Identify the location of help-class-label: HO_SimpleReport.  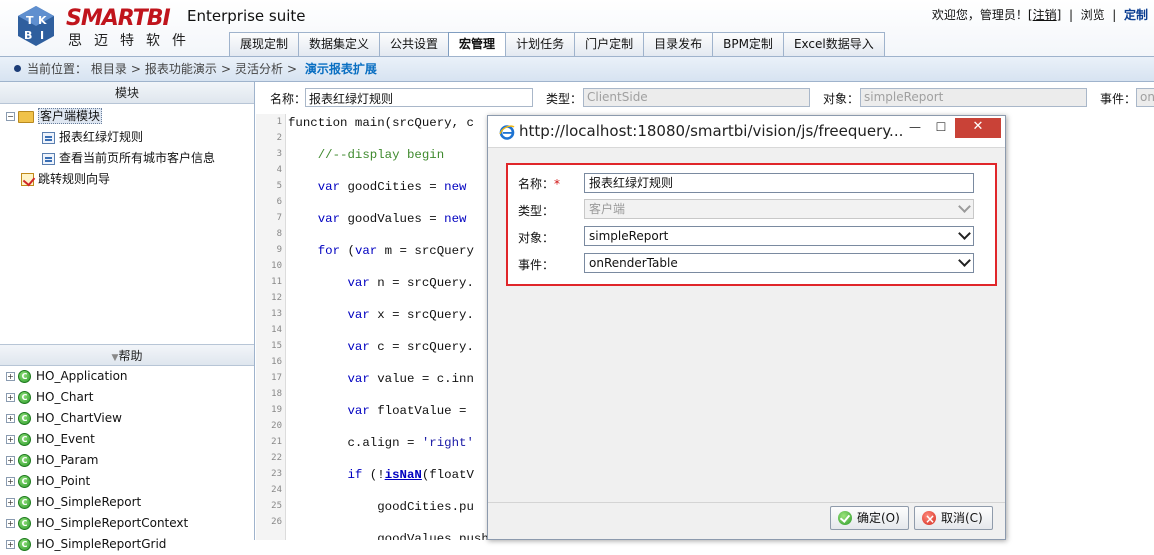
(89, 502).